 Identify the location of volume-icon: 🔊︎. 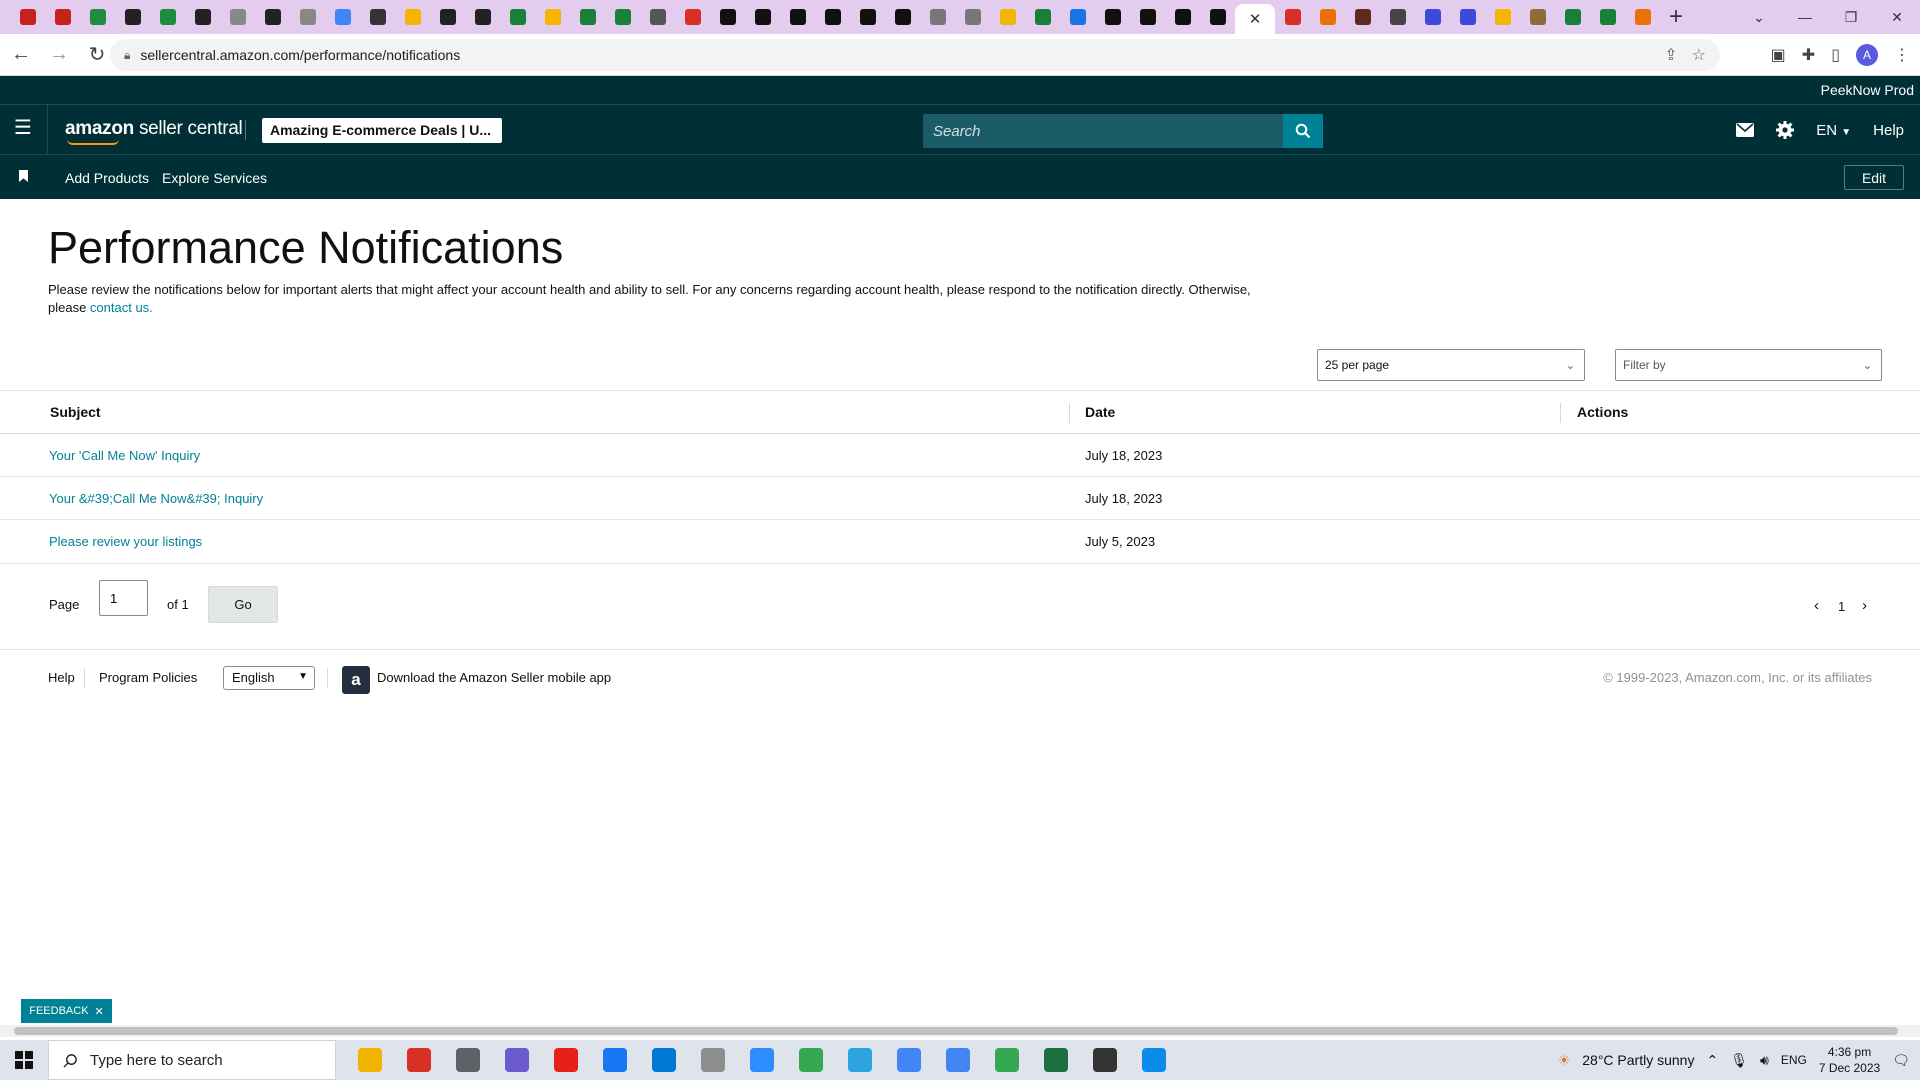
(1764, 1060).